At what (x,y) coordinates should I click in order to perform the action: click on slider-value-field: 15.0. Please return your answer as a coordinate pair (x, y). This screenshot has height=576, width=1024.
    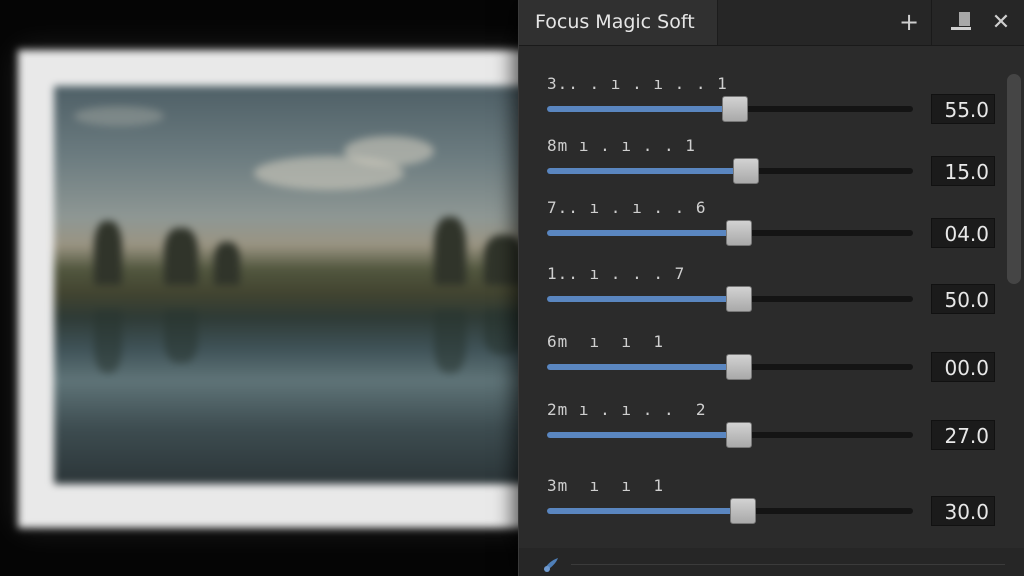
    Looking at the image, I should click on (963, 171).